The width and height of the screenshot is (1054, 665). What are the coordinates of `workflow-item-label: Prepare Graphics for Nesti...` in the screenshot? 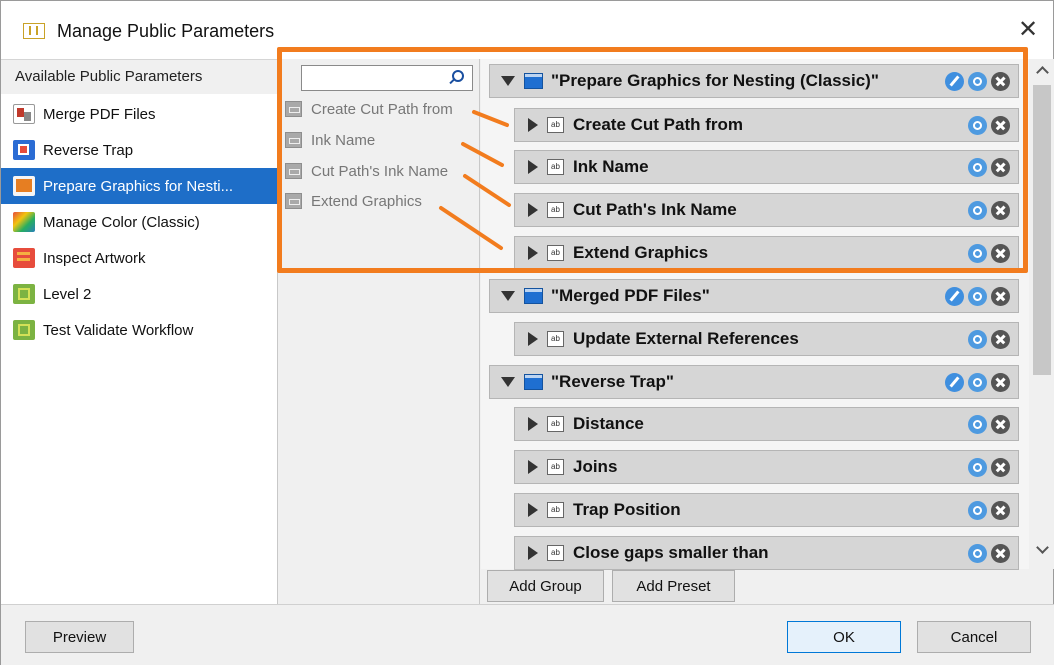 It's located at (138, 186).